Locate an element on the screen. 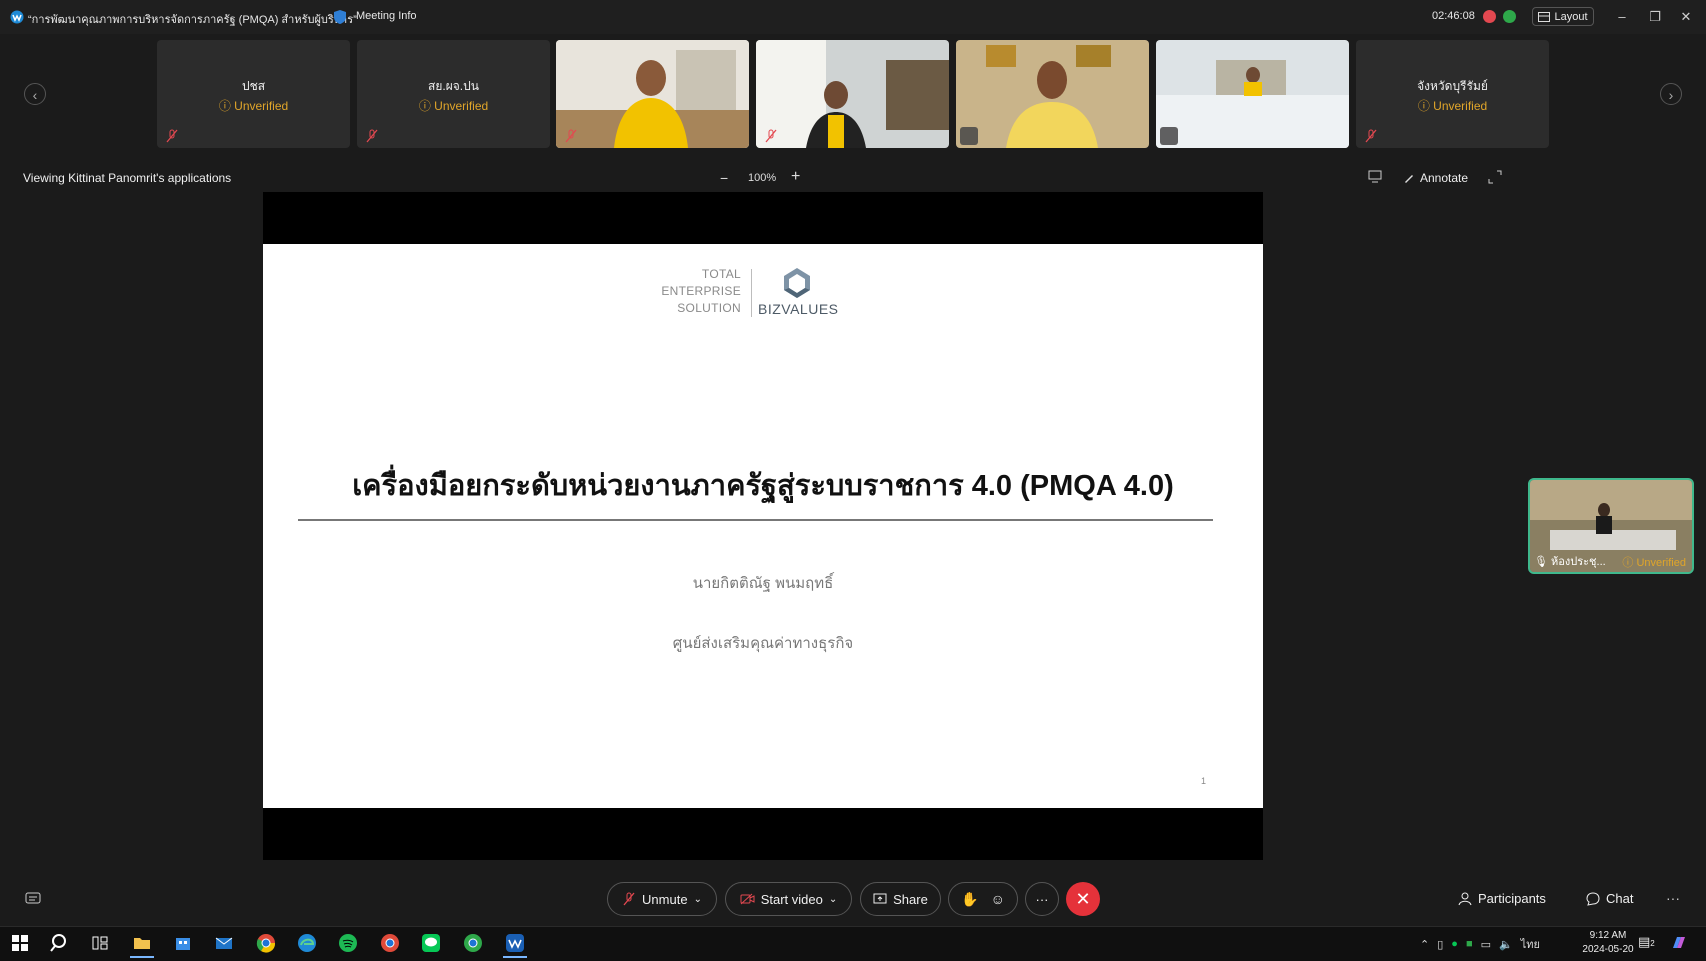  participant-tile: ปชส ⓘ Unverified is located at coordinates (253, 94).